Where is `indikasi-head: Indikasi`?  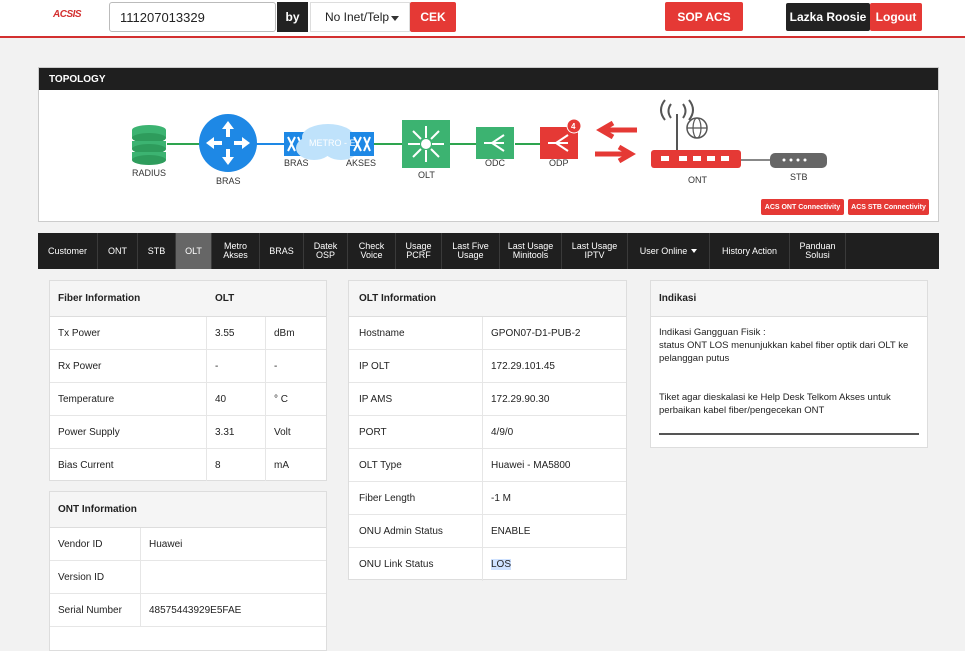 indikasi-head: Indikasi is located at coordinates (789, 299).